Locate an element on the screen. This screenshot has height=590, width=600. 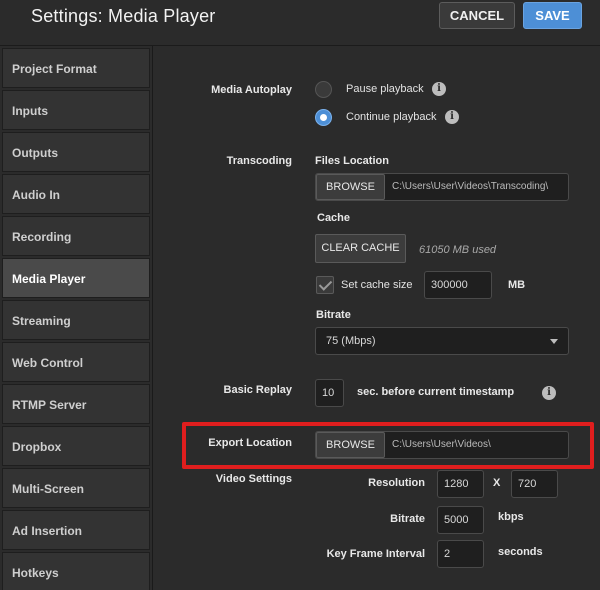
basic-replay-info-icon: i is located at coordinates (549, 393).